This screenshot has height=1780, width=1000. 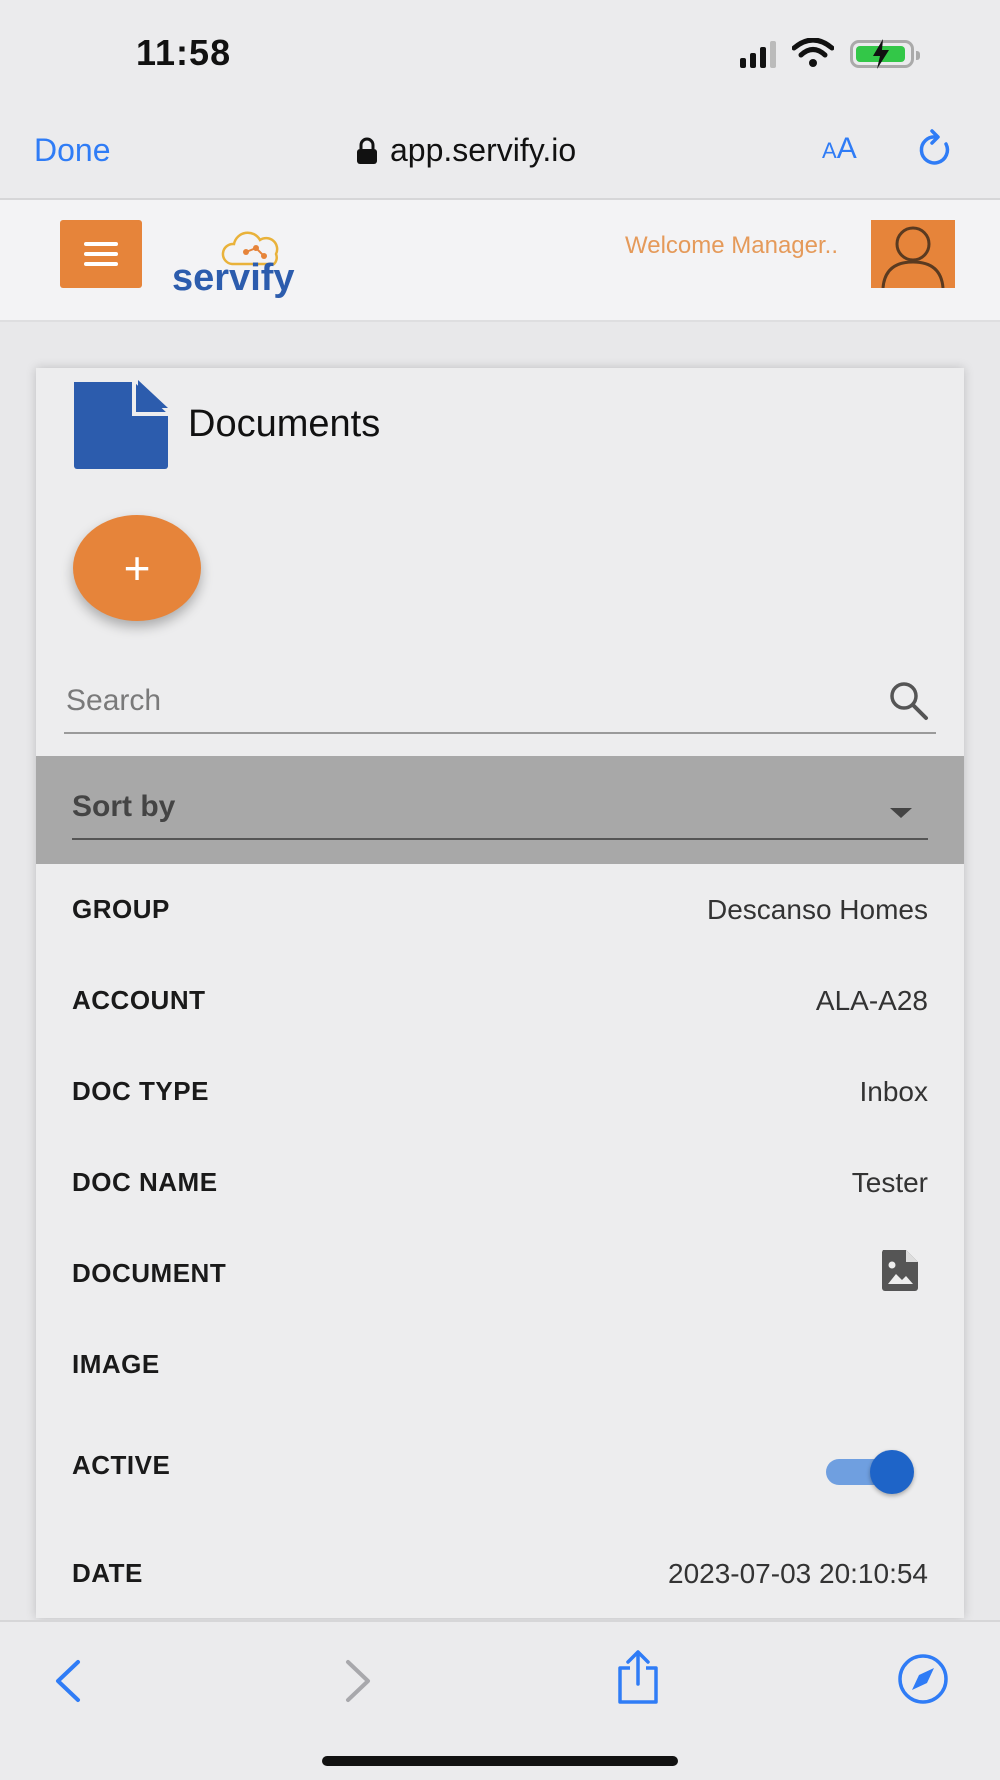 What do you see at coordinates (901, 813) in the screenshot?
I see `chevron-down-icon` at bounding box center [901, 813].